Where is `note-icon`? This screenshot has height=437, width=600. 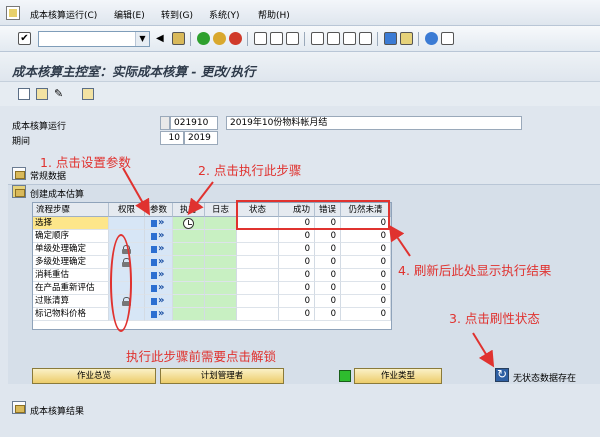
note-icon is located at coordinates (88, 94).